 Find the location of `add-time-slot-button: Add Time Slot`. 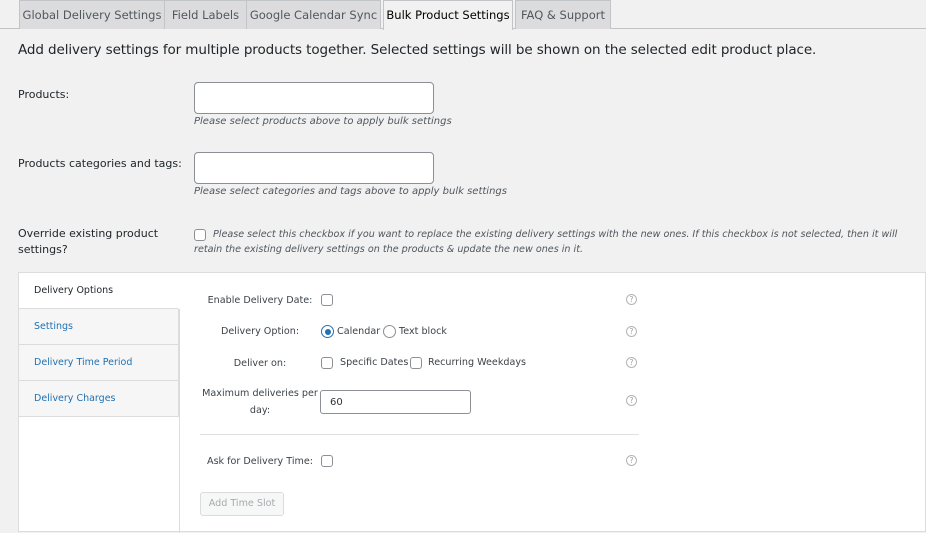

add-time-slot-button: Add Time Slot is located at coordinates (242, 504).